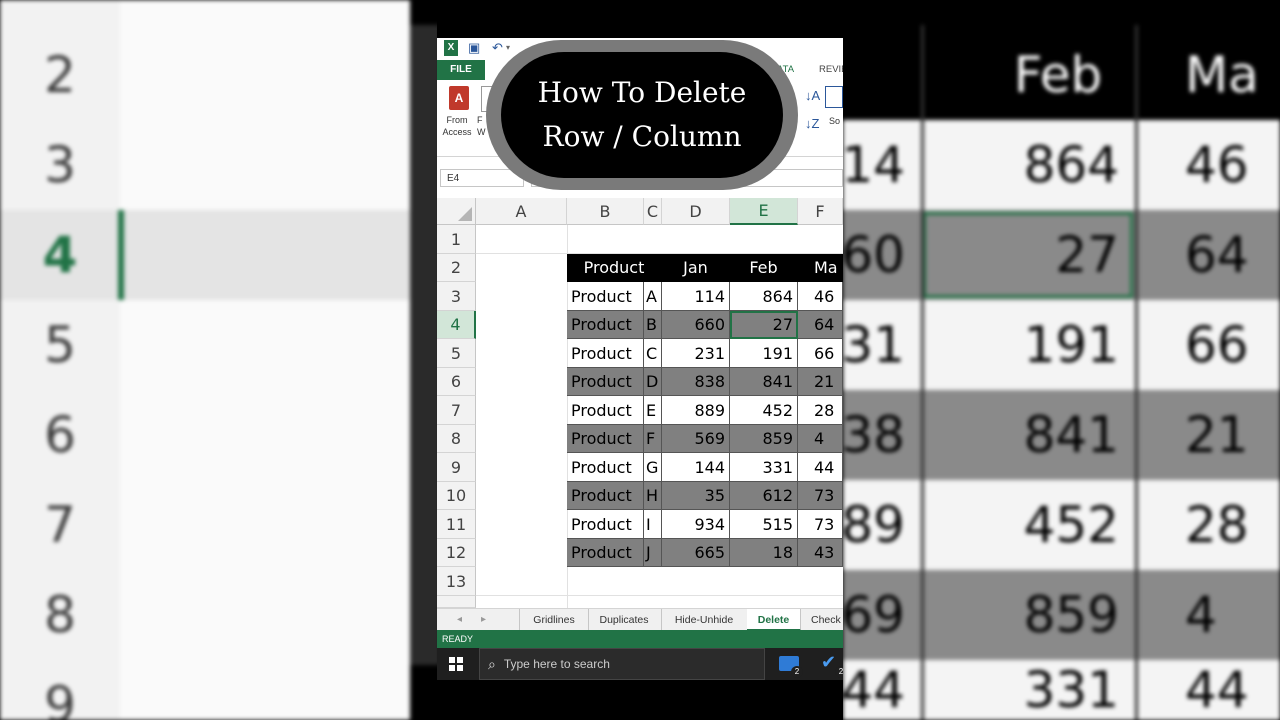  What do you see at coordinates (622, 664) in the screenshot?
I see `taskbar-search-box: ⌕ Type here to search` at bounding box center [622, 664].